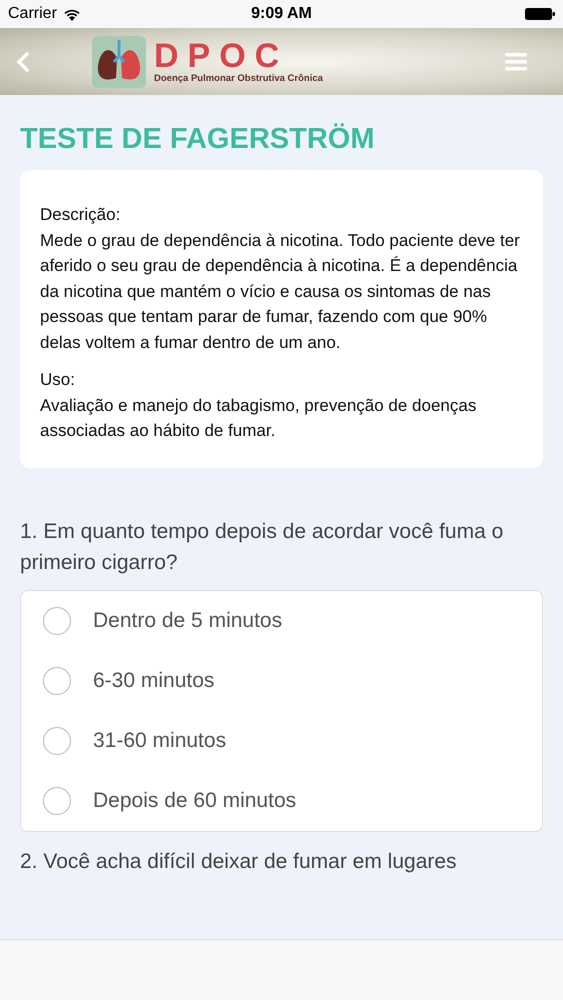  What do you see at coordinates (23, 61) in the screenshot?
I see `back-icon` at bounding box center [23, 61].